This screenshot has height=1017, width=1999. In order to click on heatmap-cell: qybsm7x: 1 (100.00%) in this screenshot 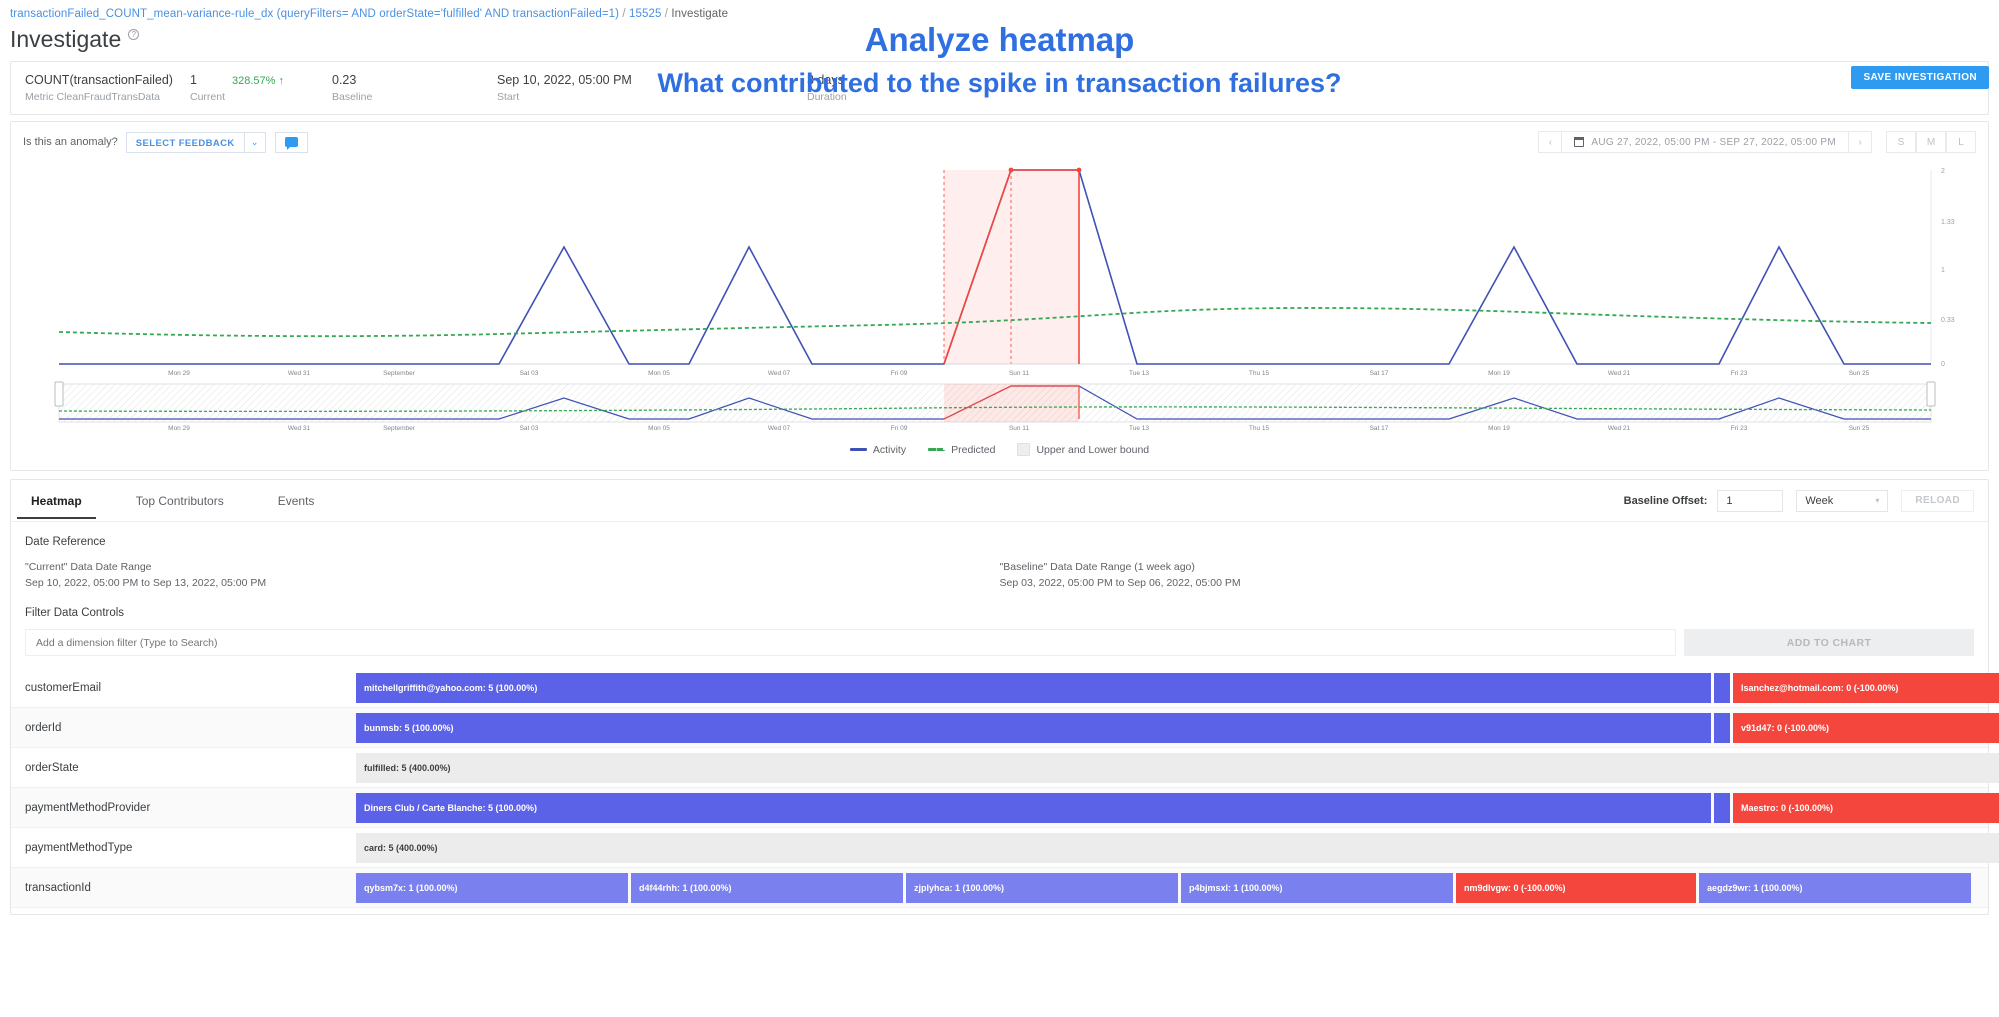, I will do `click(492, 887)`.